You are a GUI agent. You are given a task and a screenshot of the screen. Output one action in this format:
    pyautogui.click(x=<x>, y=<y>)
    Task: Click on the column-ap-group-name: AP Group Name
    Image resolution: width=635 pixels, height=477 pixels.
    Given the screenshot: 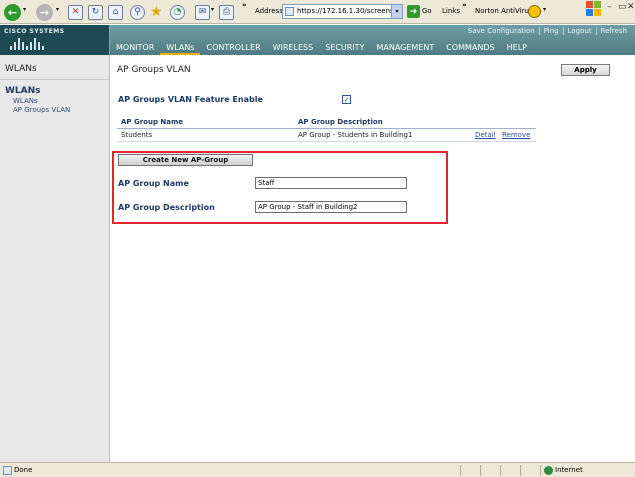 What is the action you would take?
    pyautogui.click(x=152, y=122)
    